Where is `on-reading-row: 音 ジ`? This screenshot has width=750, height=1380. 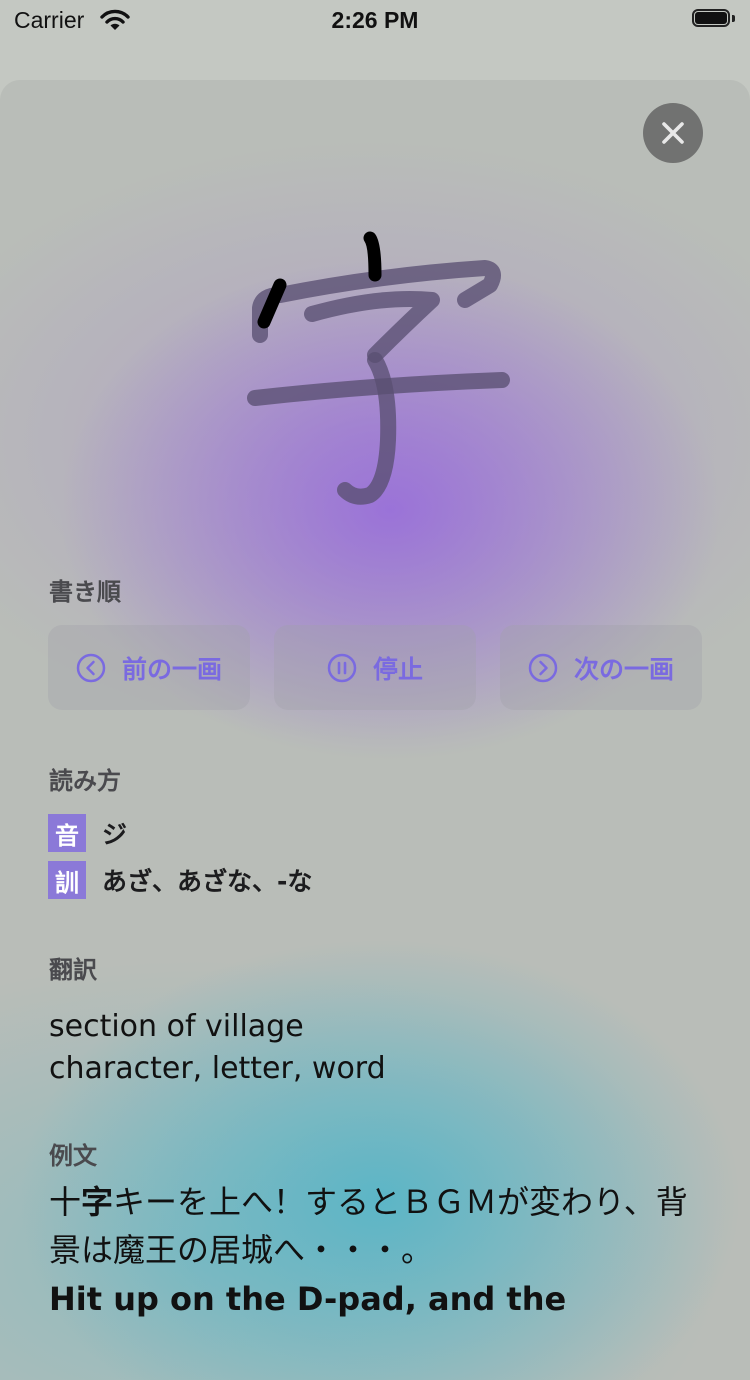
on-reading-row: 音 ジ is located at coordinates (87, 833).